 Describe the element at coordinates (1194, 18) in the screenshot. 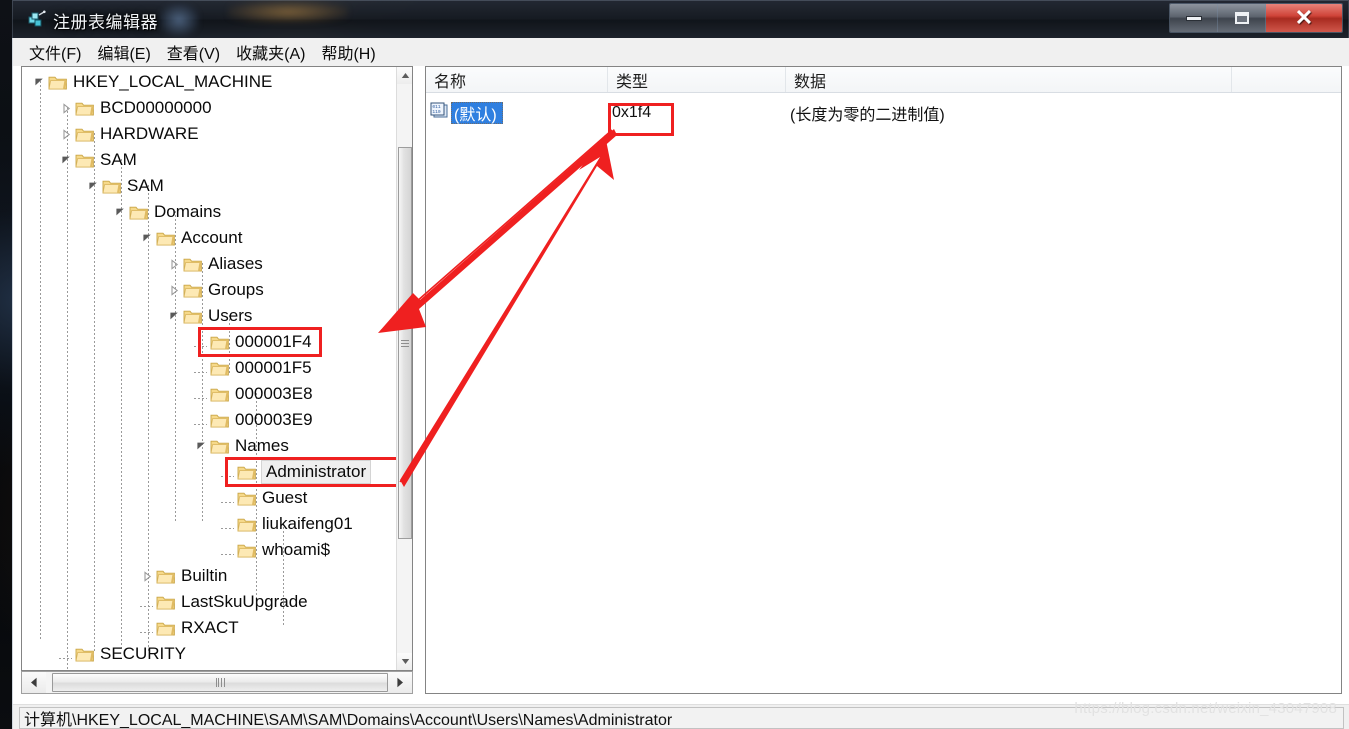

I see `minimize-button` at that location.